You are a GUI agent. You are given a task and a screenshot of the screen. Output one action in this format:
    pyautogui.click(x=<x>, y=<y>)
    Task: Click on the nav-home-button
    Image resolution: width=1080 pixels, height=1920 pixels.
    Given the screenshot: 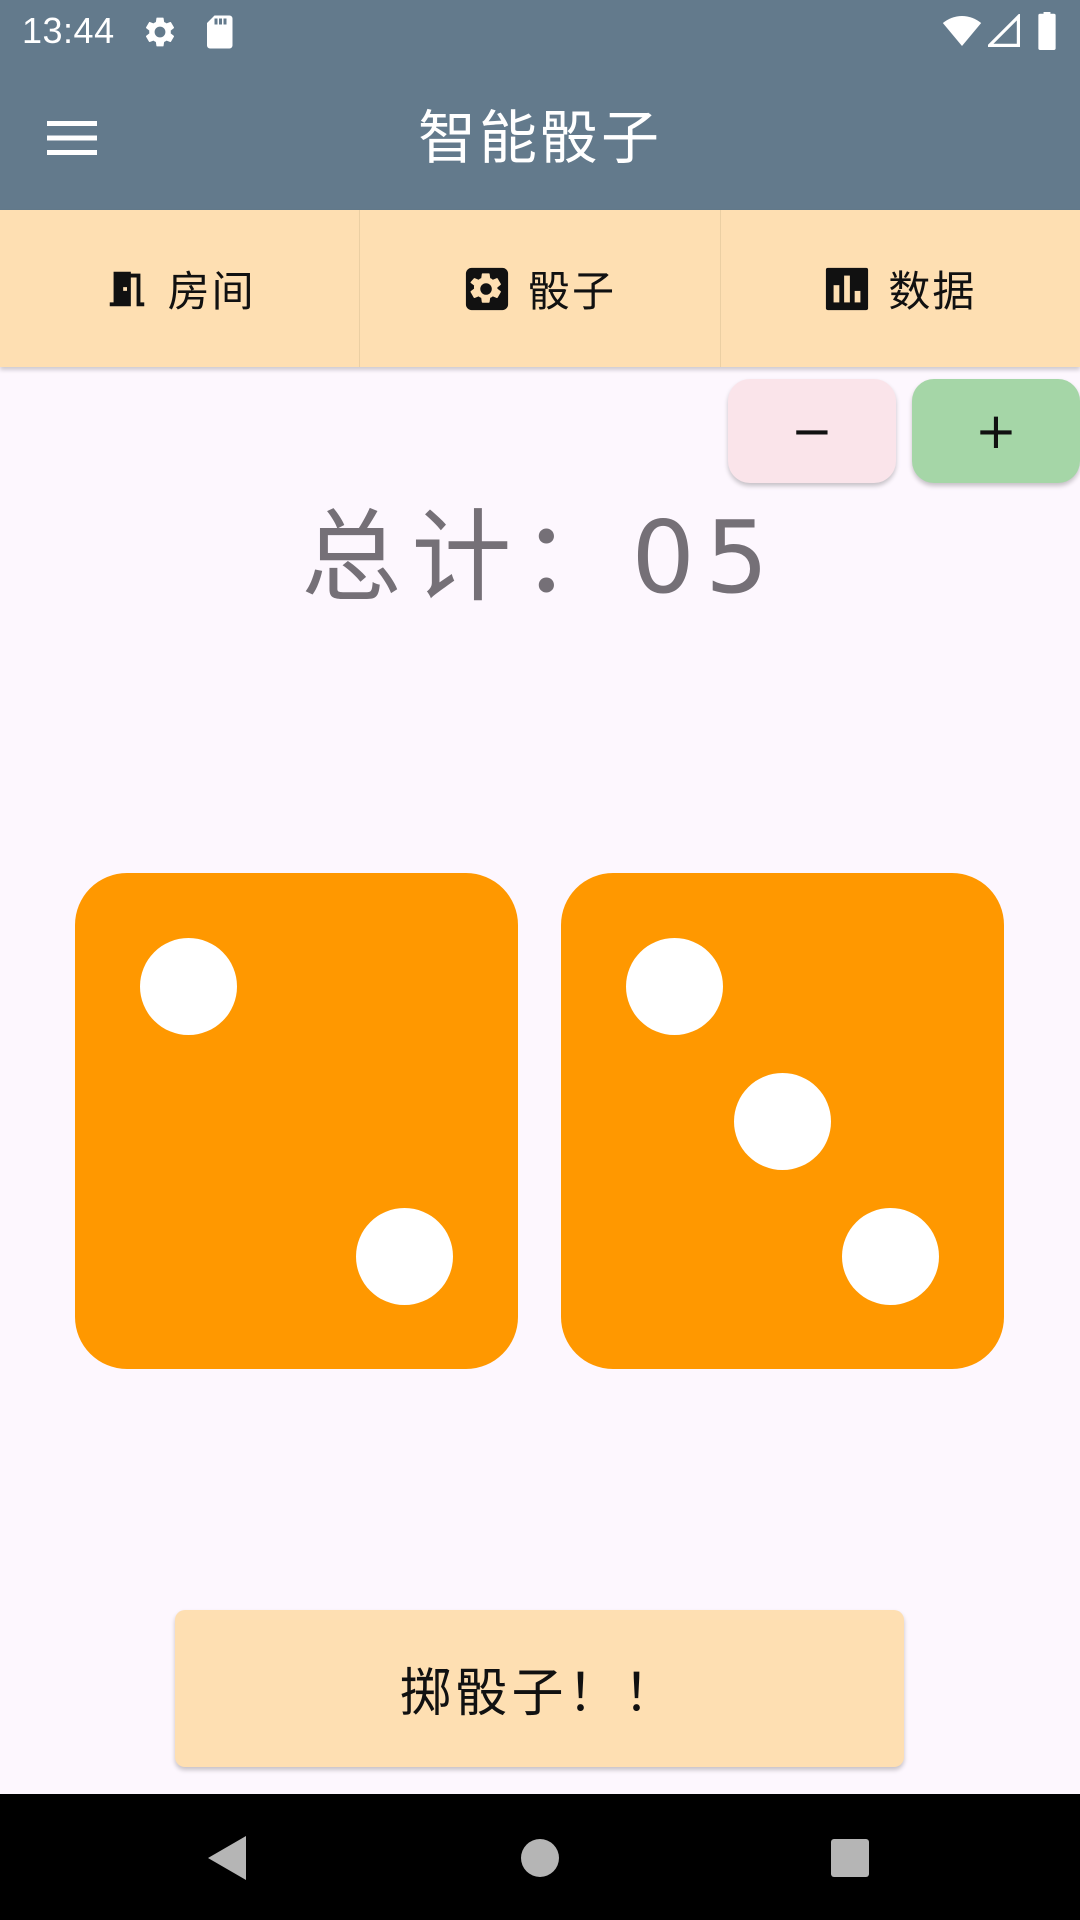 What is the action you would take?
    pyautogui.click(x=540, y=1858)
    